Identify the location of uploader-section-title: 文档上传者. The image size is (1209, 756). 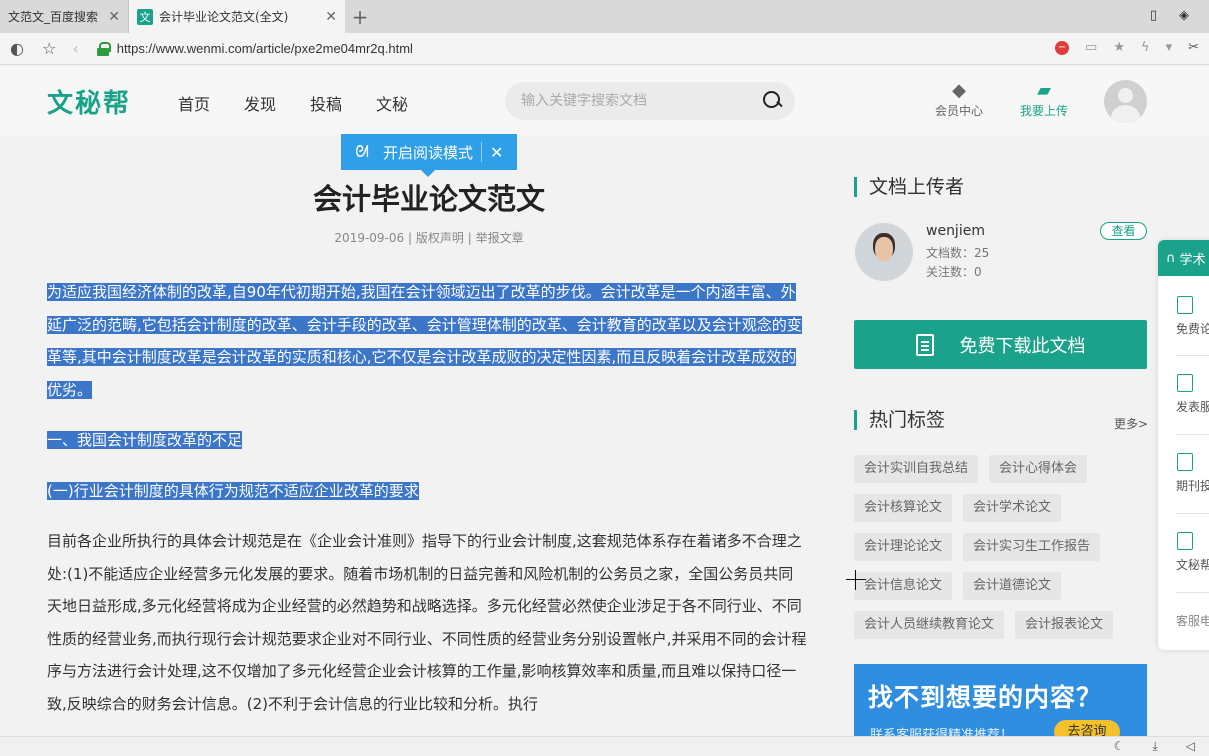
(909, 187).